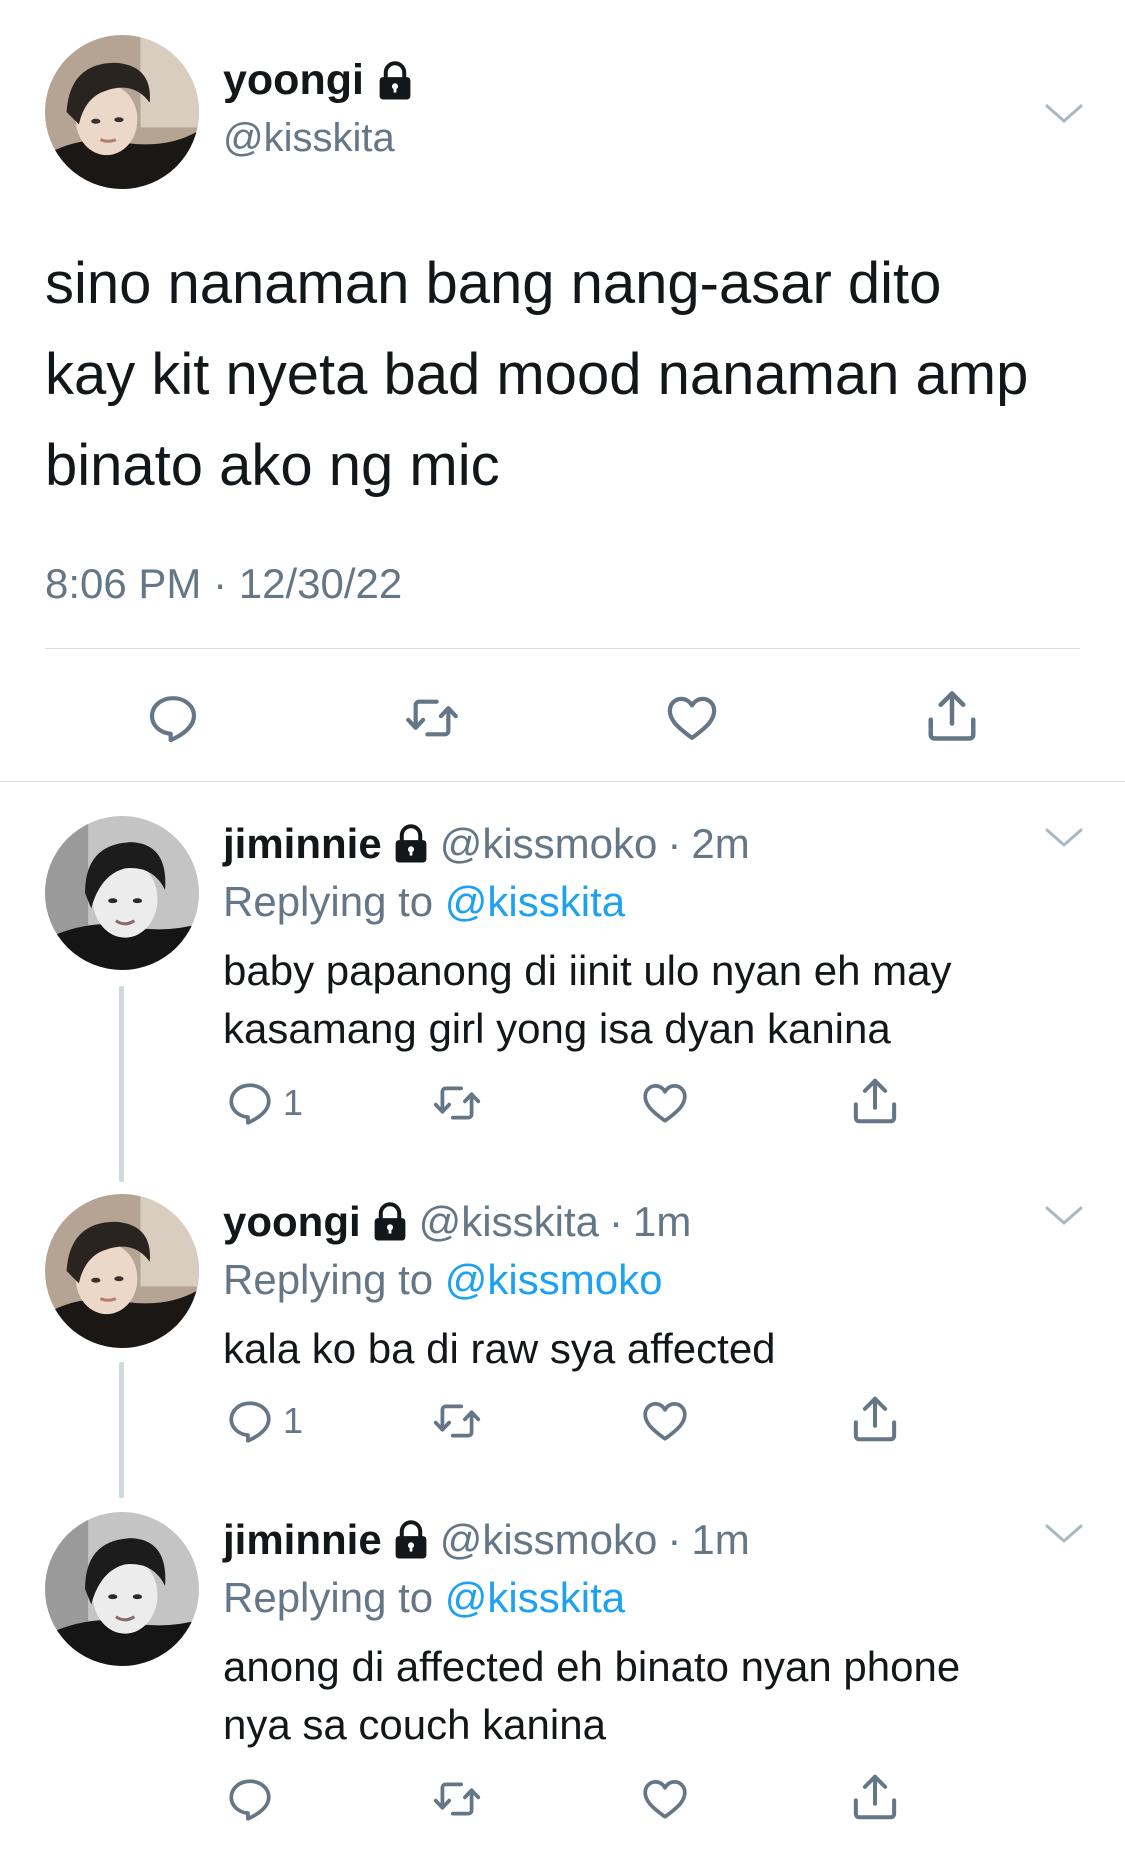 The height and width of the screenshot is (1855, 1125). I want to click on replying-to: Replying to @kissmoko, so click(442, 1280).